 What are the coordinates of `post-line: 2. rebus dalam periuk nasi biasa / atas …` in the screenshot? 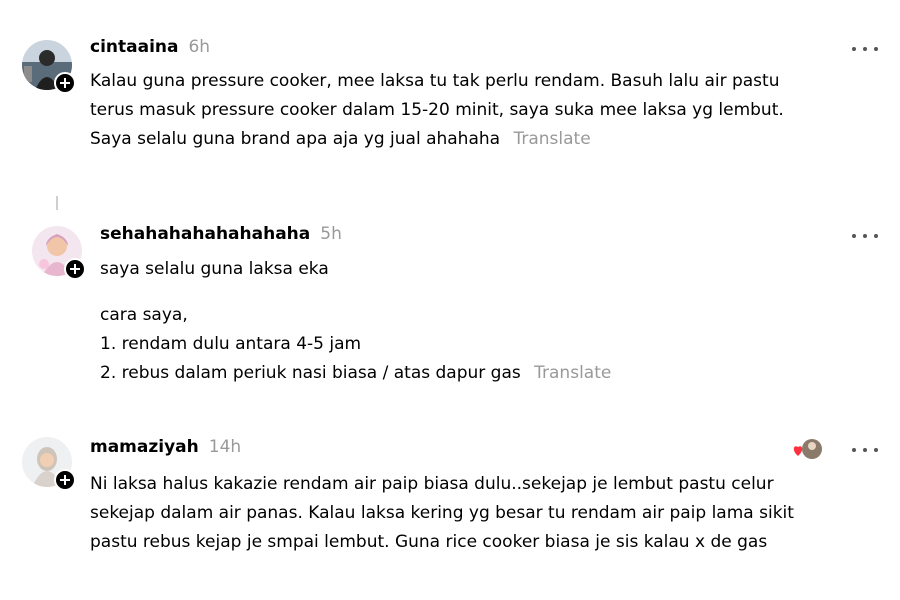 It's located at (355, 373).